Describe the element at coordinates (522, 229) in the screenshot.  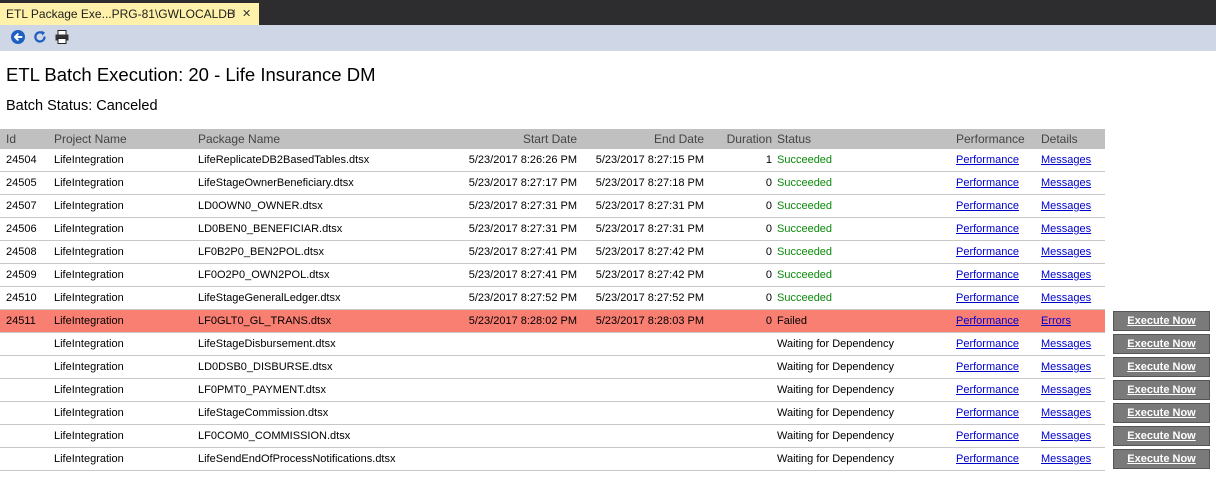
I see `cell-start-date: 5/23/2017 8:27:31 PM` at that location.